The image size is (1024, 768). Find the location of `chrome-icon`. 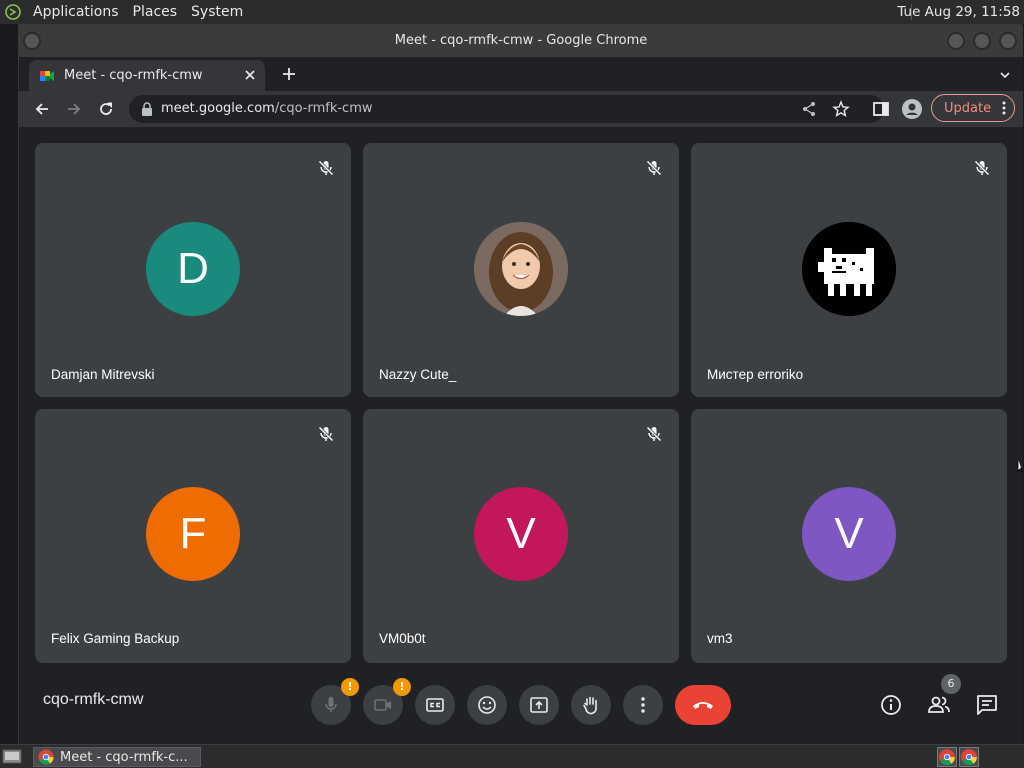

chrome-icon is located at coordinates (46, 757).